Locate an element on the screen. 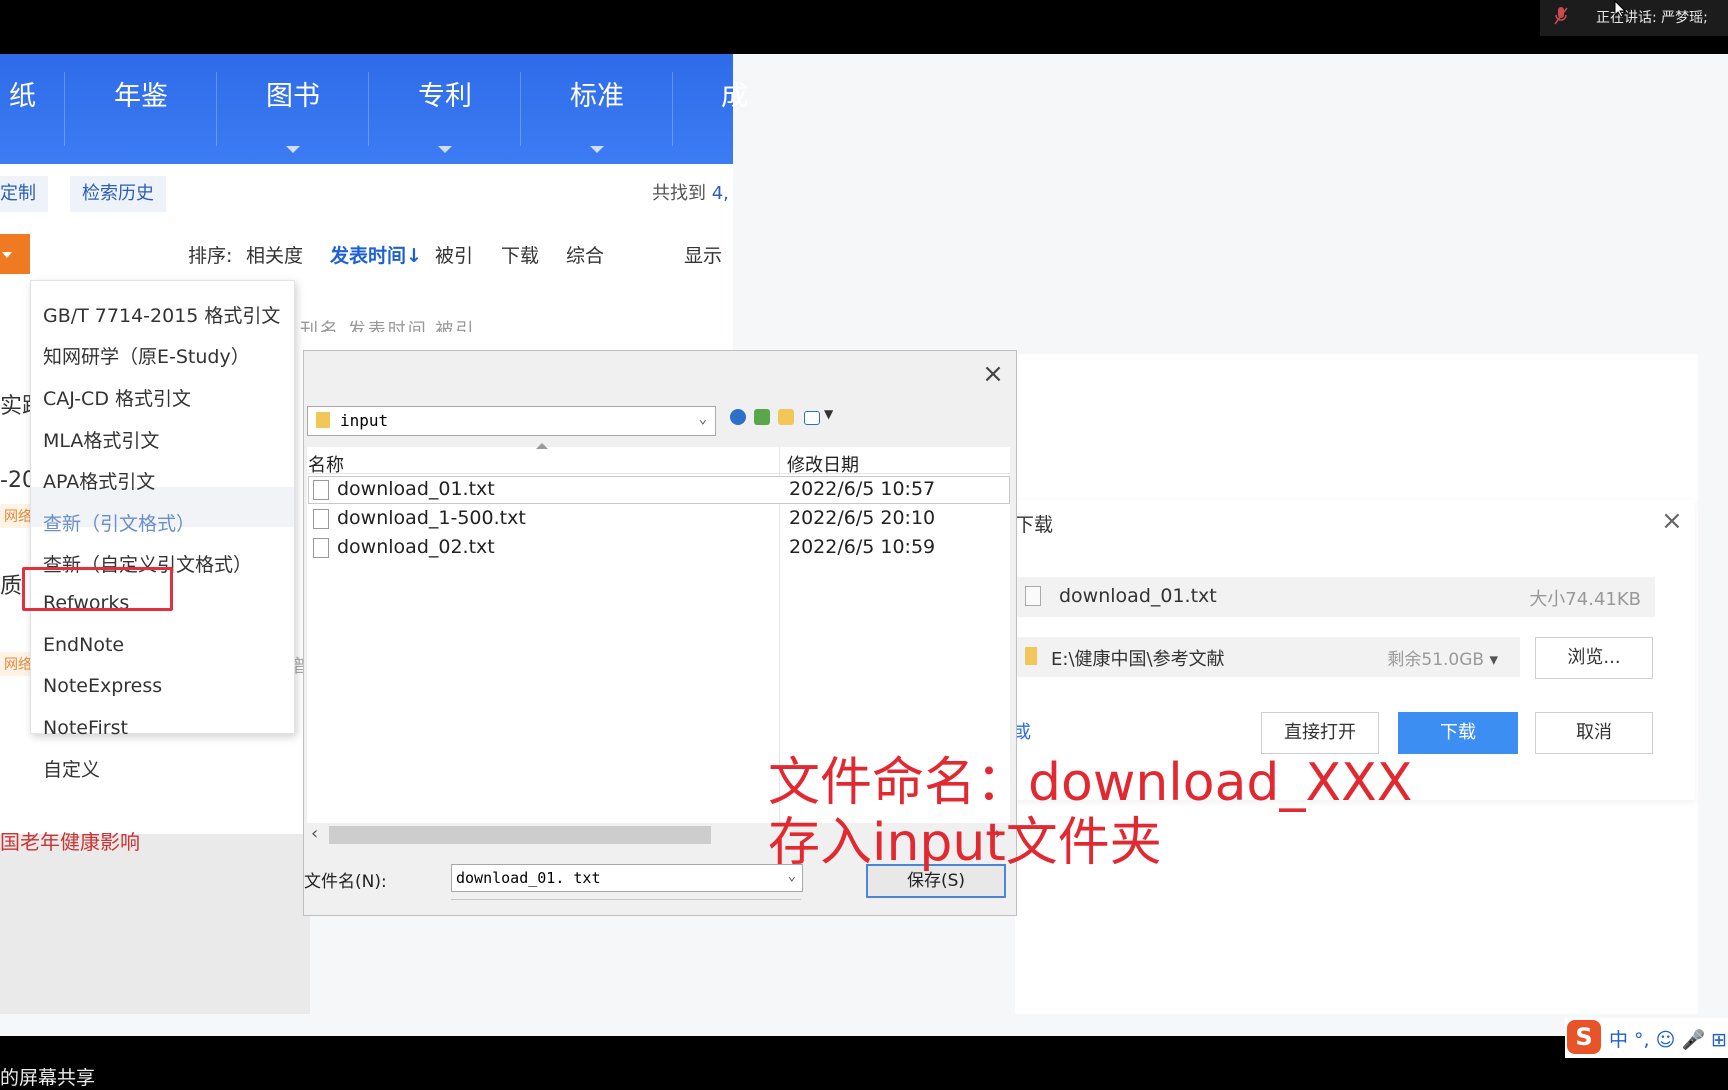  file-row: download_1-500.txt 2022/6/5 20:10 is located at coordinates (659, 519).